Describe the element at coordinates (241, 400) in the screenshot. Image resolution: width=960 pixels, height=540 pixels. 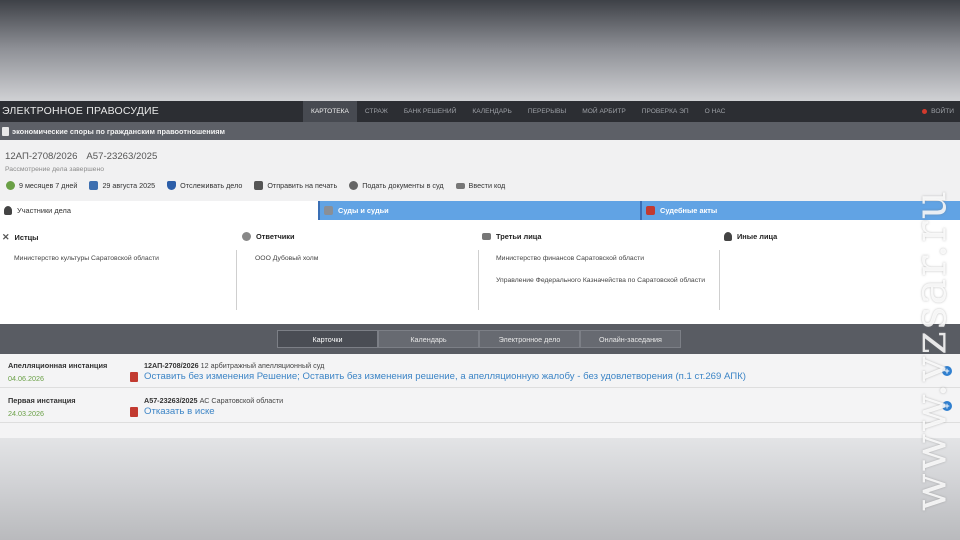
I see `instance-court: АС Саратовской области` at that location.